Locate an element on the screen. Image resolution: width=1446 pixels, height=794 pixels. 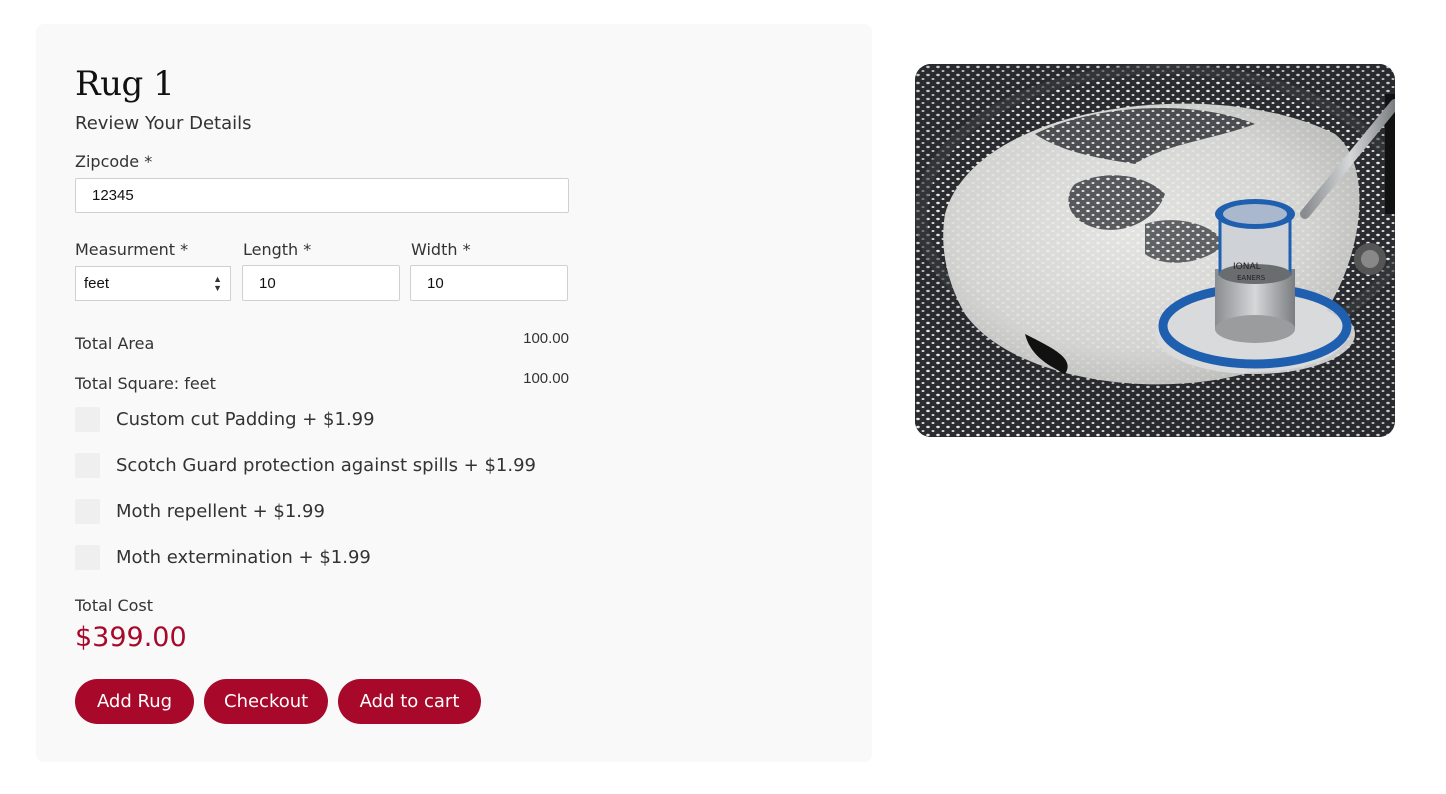
zipcode-label: Zipcode * is located at coordinates (114, 161).